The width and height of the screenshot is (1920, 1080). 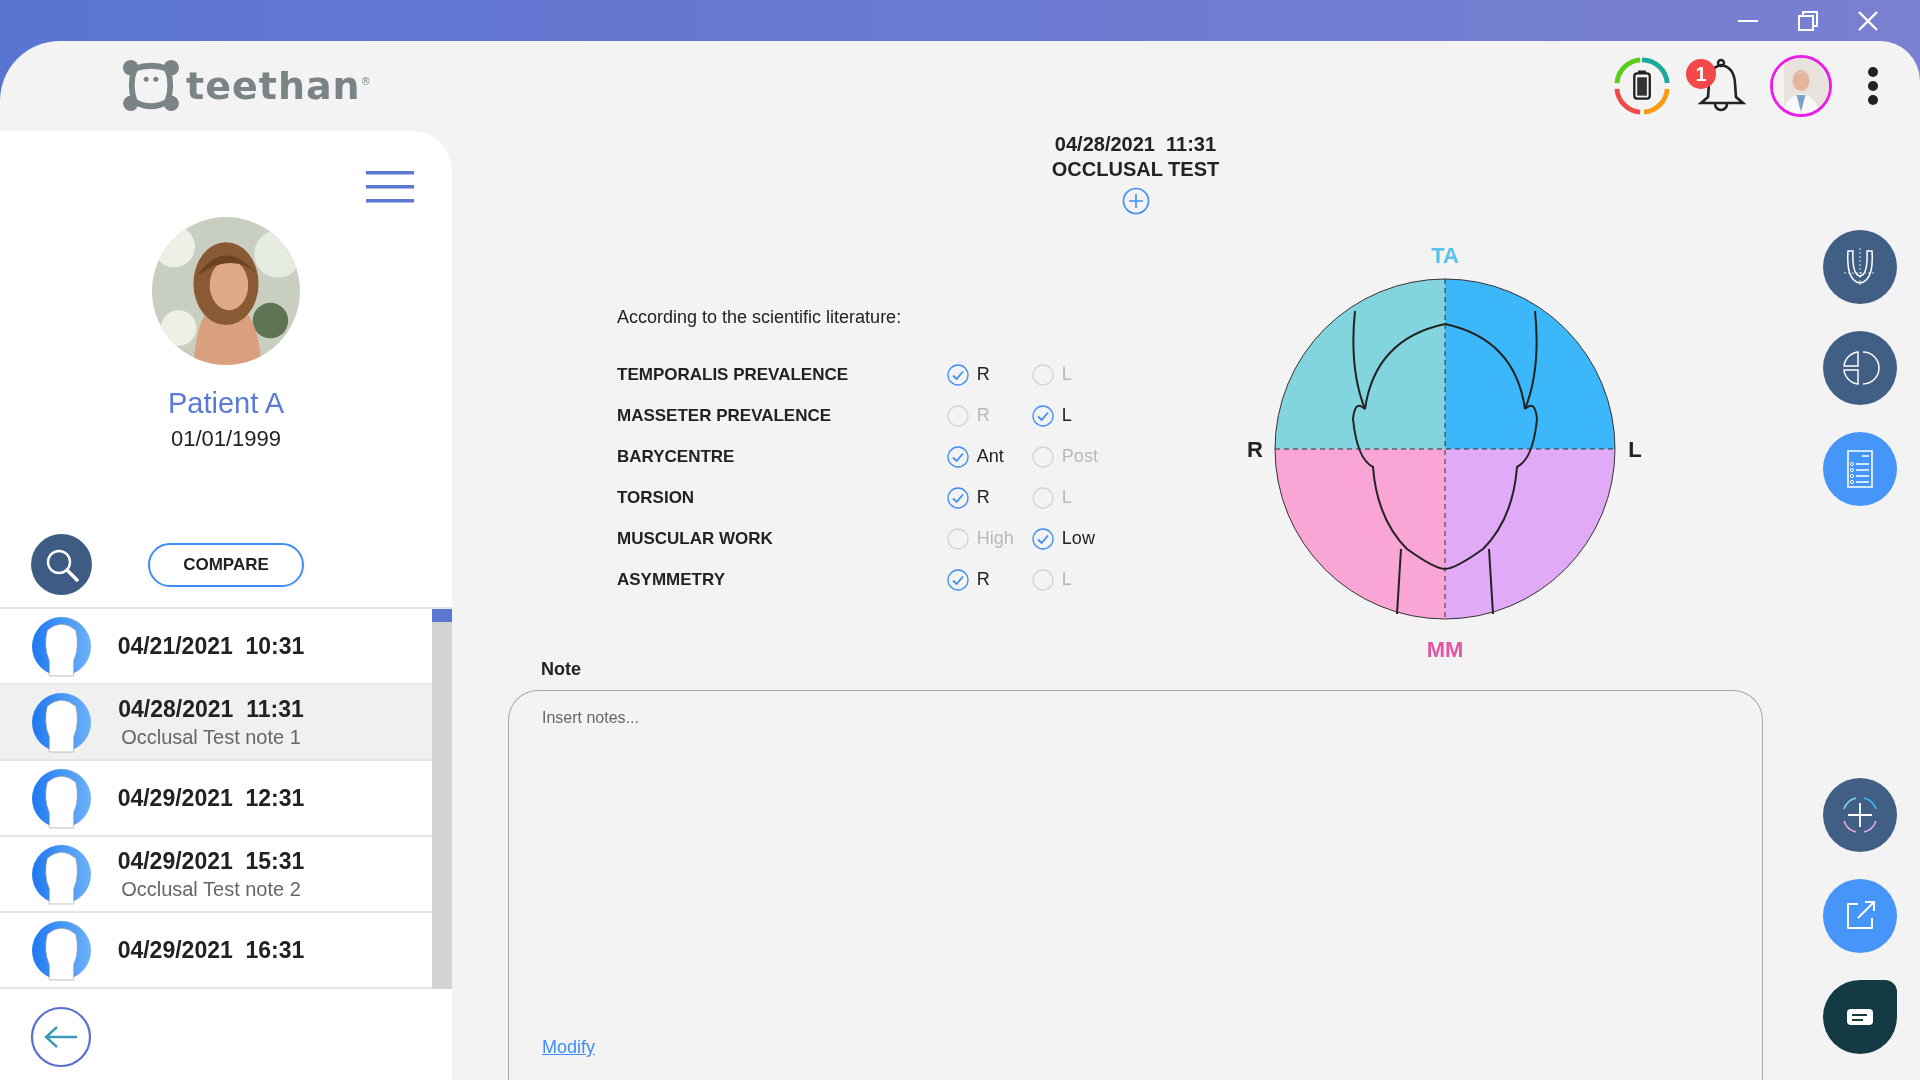 I want to click on avatar-frame, so click(x=1801, y=86).